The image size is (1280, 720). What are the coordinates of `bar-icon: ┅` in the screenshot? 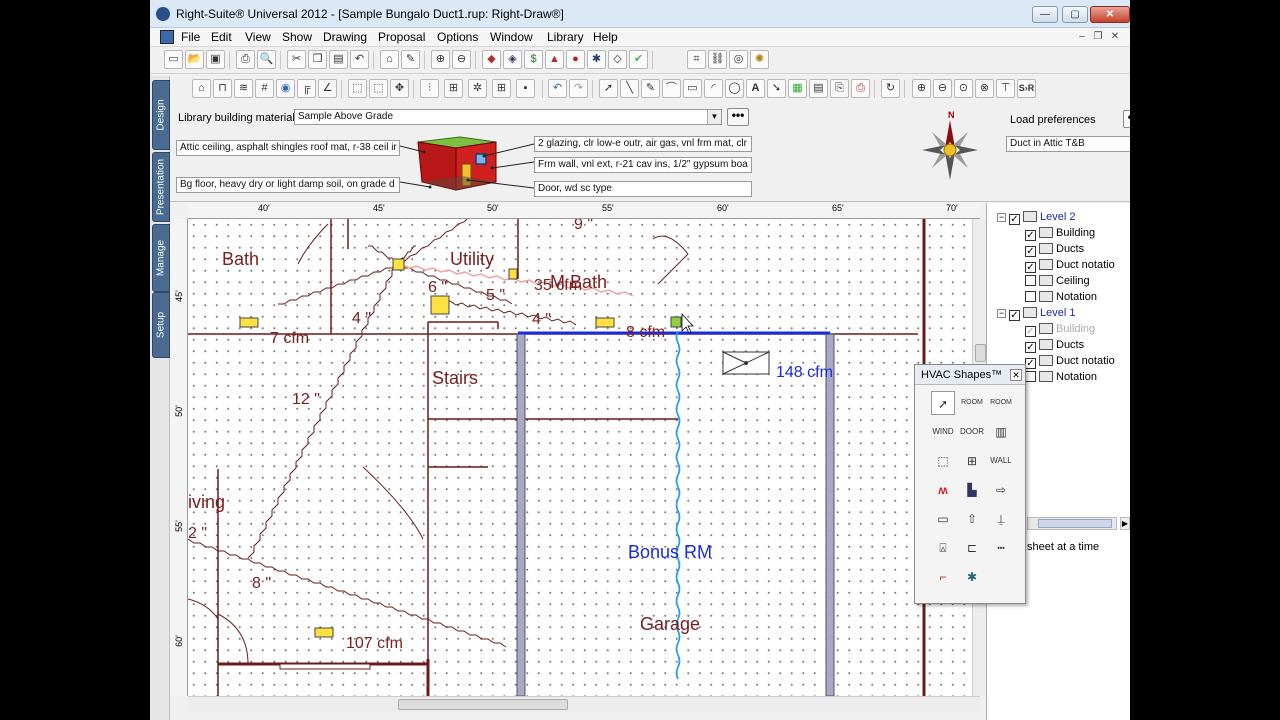 It's located at (1001, 548).